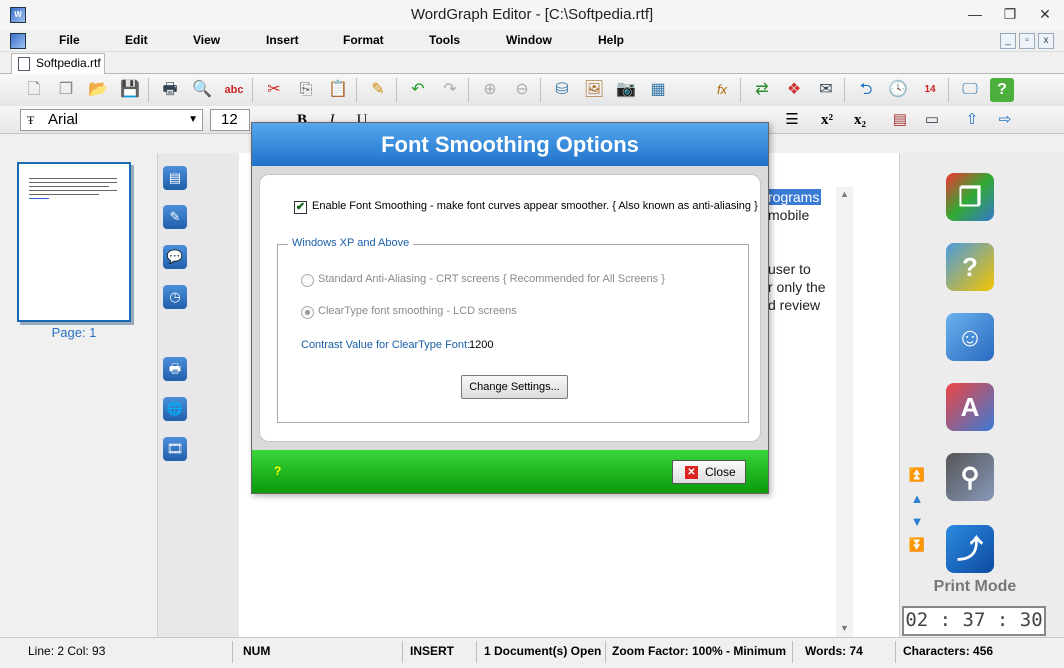 This screenshot has height=668, width=1064. Describe the element at coordinates (351, 243) in the screenshot. I see `group-title: Windows XP and Above` at that location.